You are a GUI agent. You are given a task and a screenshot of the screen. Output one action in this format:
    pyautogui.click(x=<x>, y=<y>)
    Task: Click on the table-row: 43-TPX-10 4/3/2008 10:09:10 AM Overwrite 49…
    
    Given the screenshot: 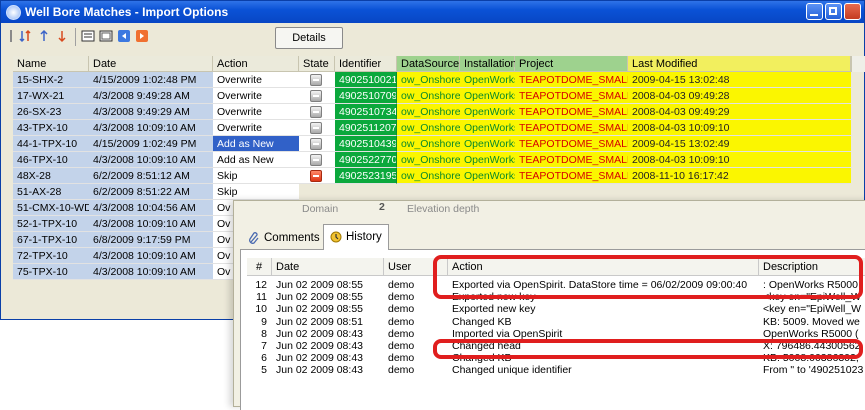 What is the action you would take?
    pyautogui.click(x=432, y=128)
    